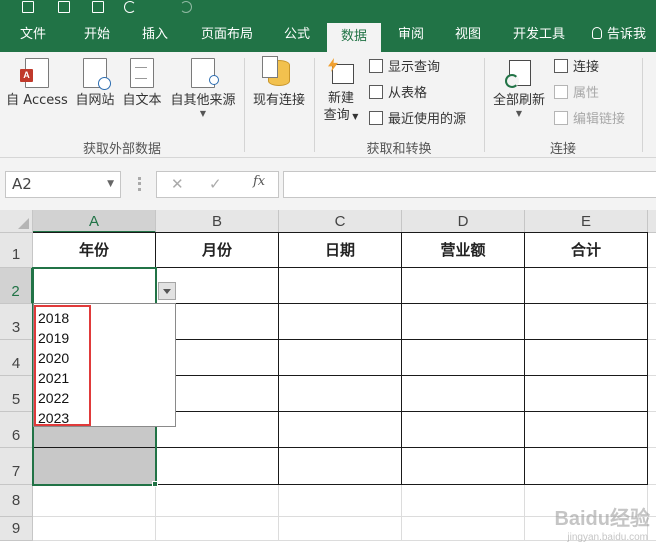 Image resolution: width=656 pixels, height=545 pixels. I want to click on properties-button: 属性, so click(576, 94).